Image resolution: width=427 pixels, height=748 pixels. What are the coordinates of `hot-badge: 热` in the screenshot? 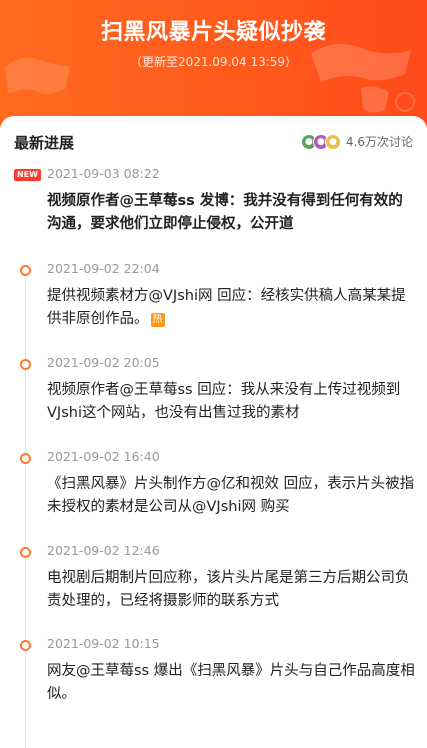 It's located at (157, 320).